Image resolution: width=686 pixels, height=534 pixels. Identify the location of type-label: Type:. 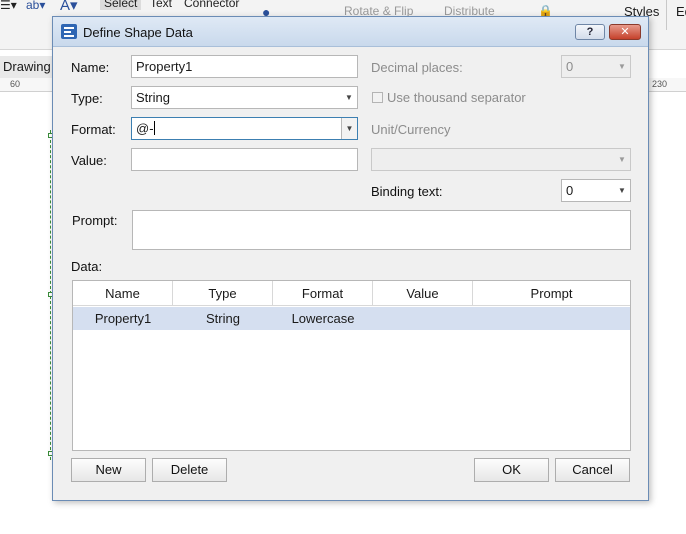
(87, 98).